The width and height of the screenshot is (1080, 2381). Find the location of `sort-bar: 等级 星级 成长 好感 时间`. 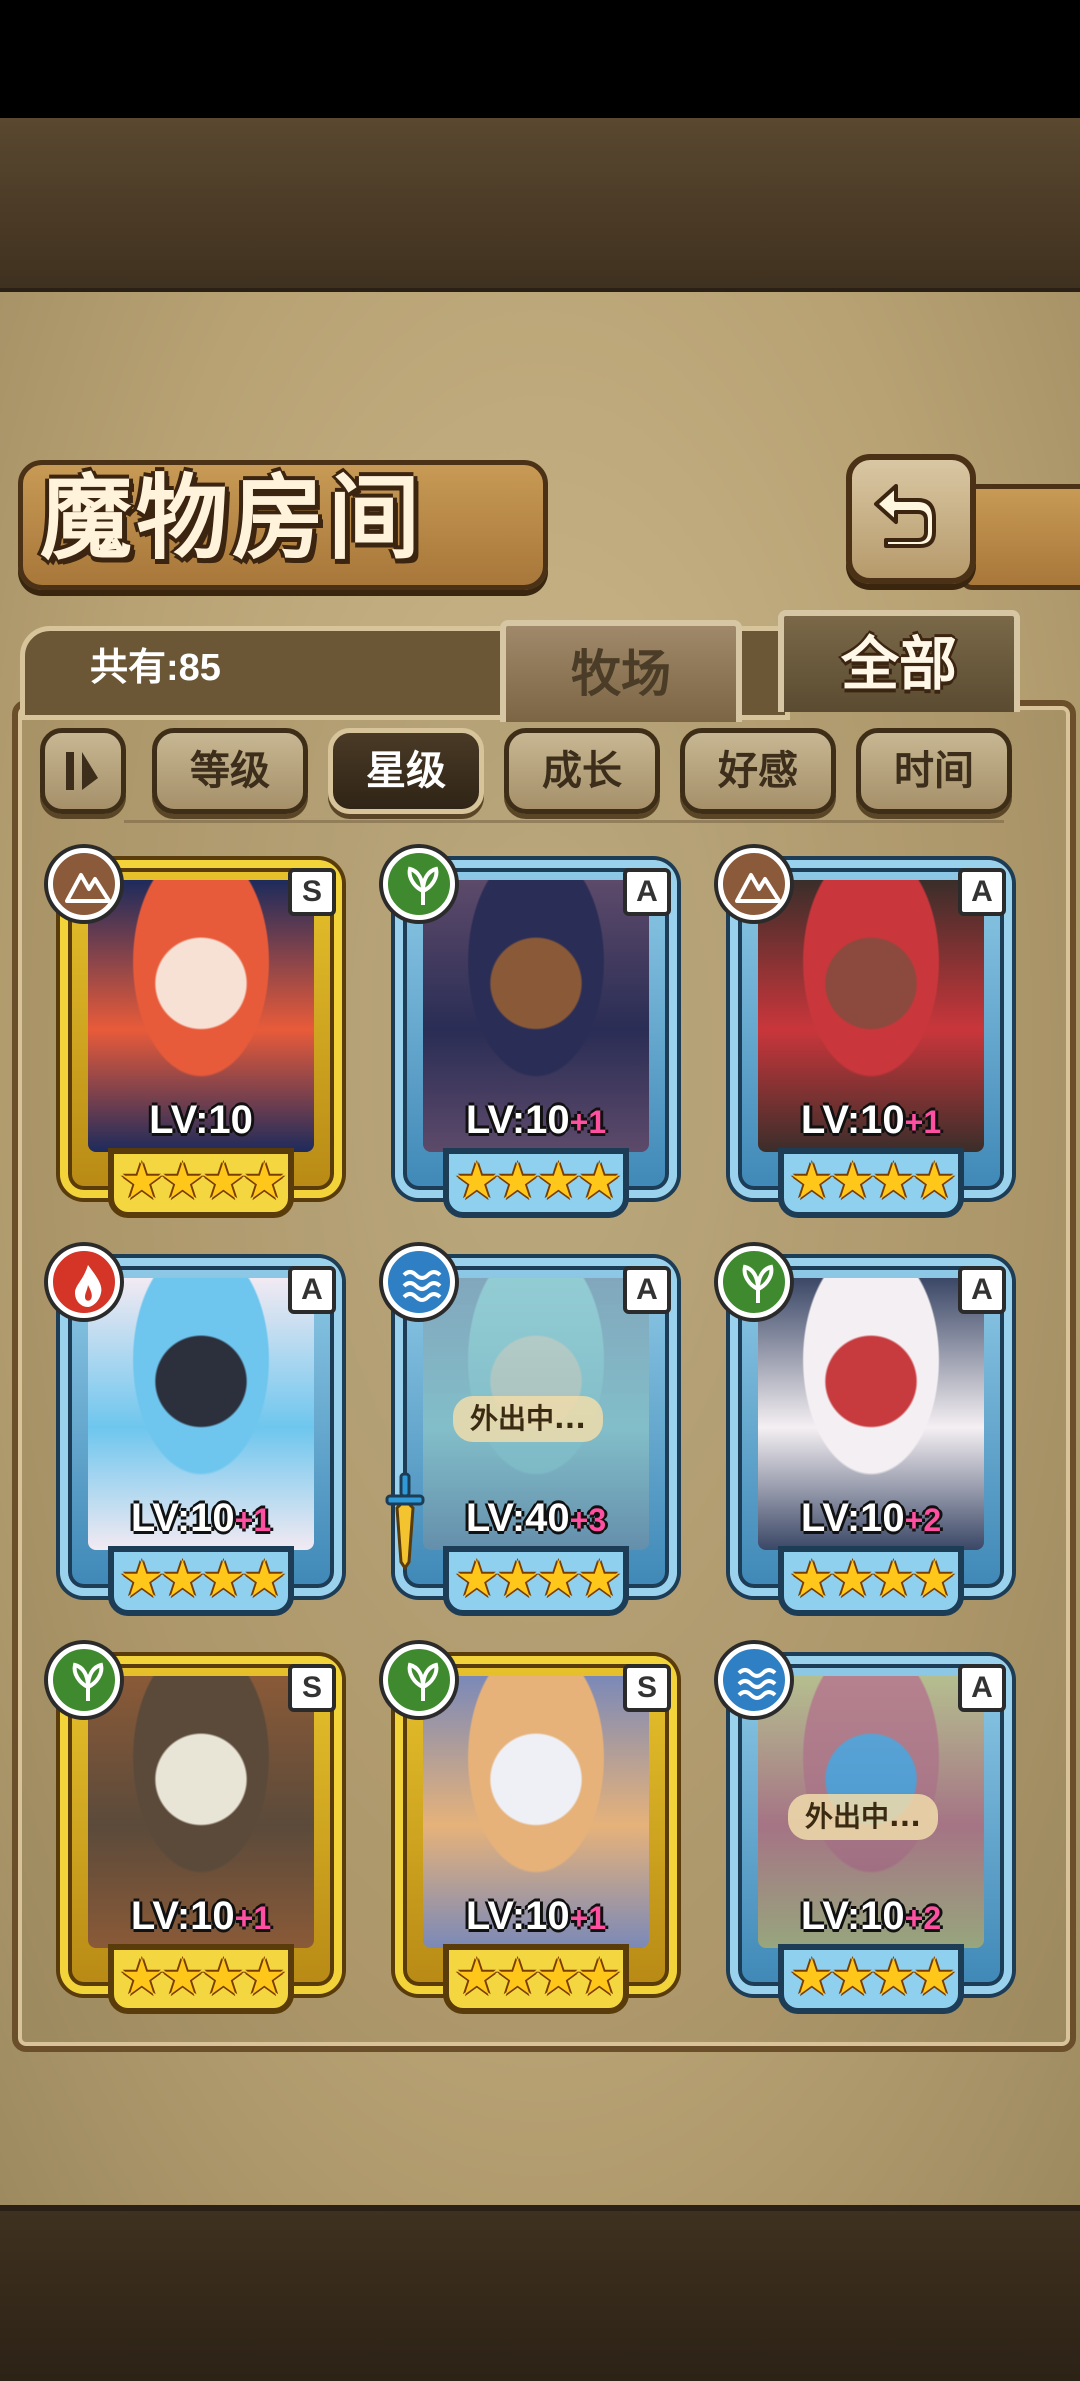

sort-bar: 等级 星级 成长 好感 时间 is located at coordinates (540, 774).